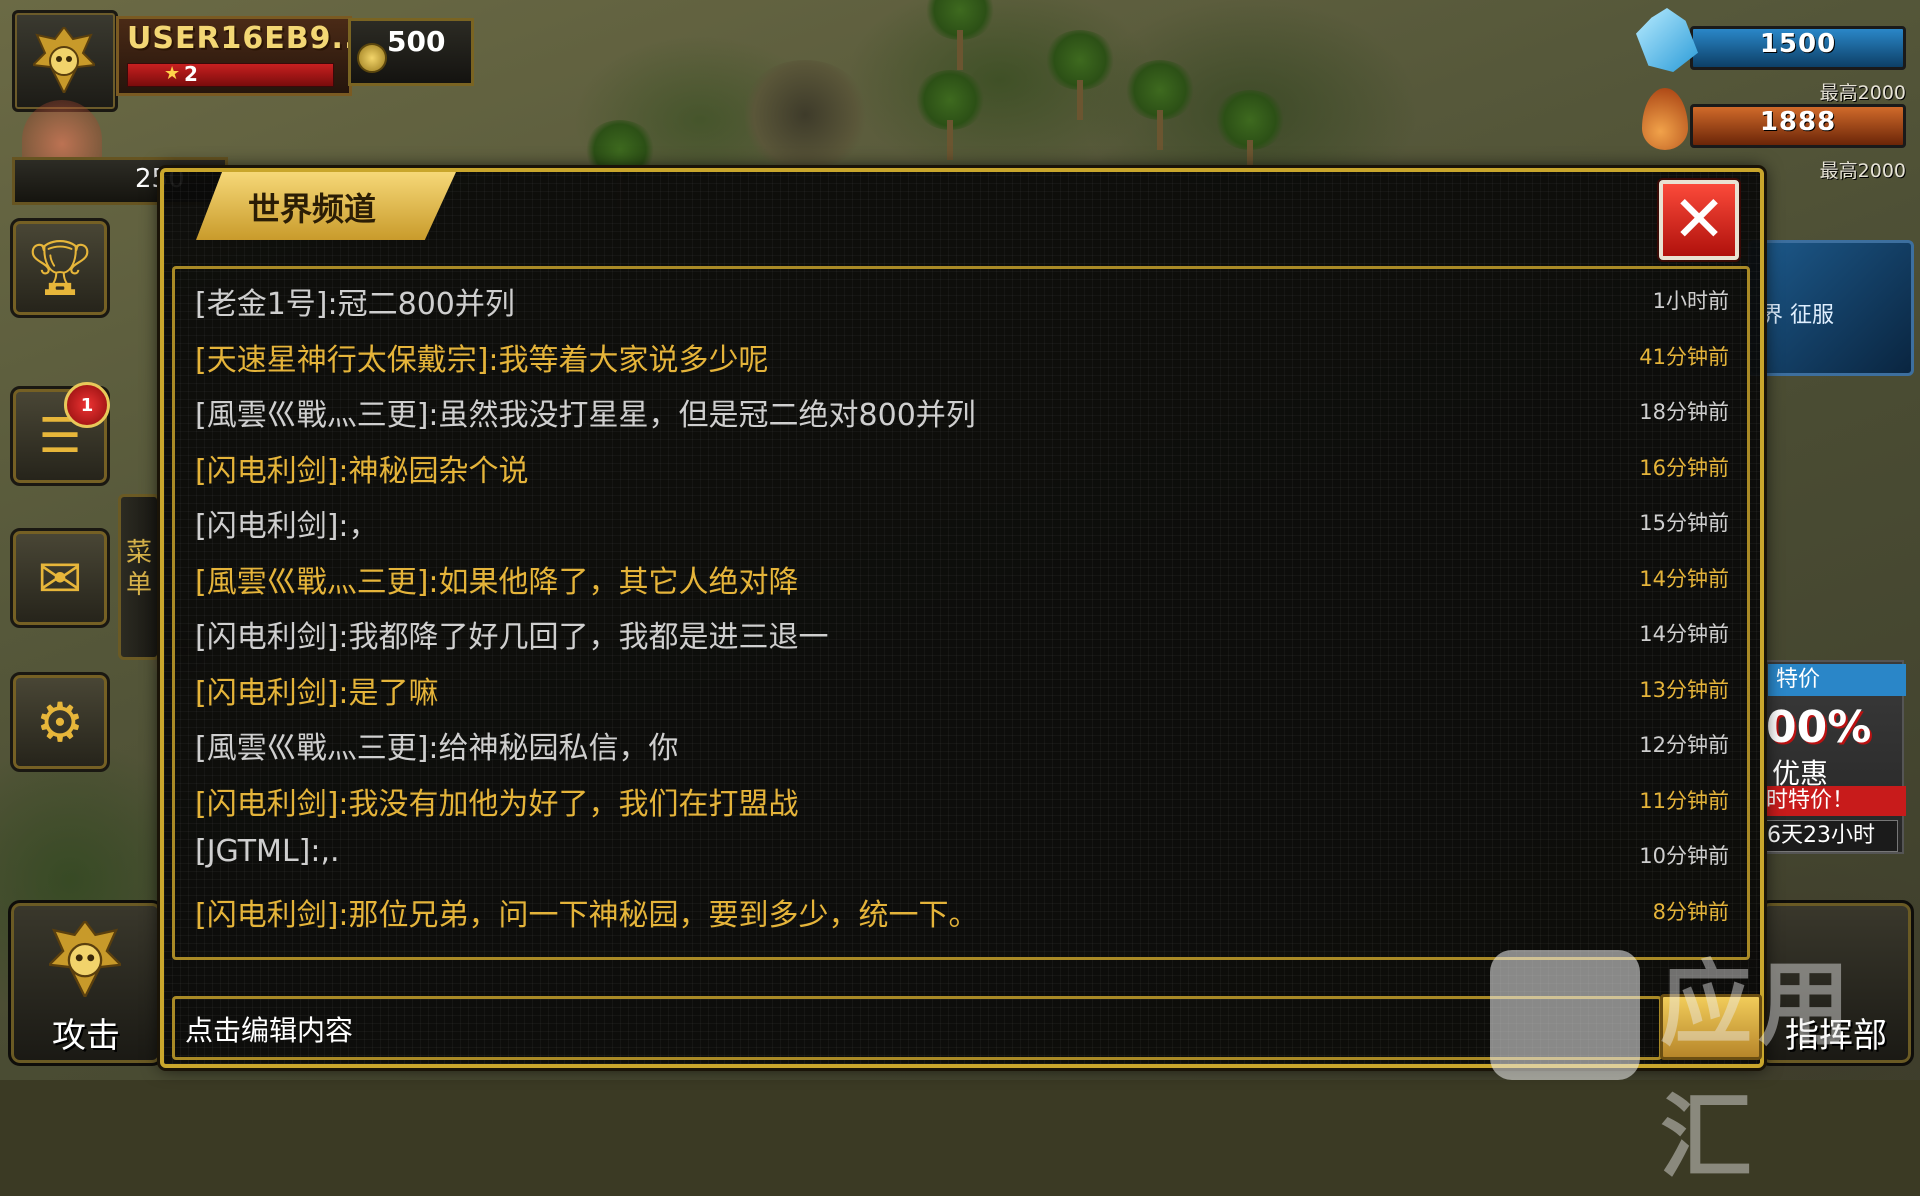  I want to click on oil-bar: 1888, so click(1798, 126).